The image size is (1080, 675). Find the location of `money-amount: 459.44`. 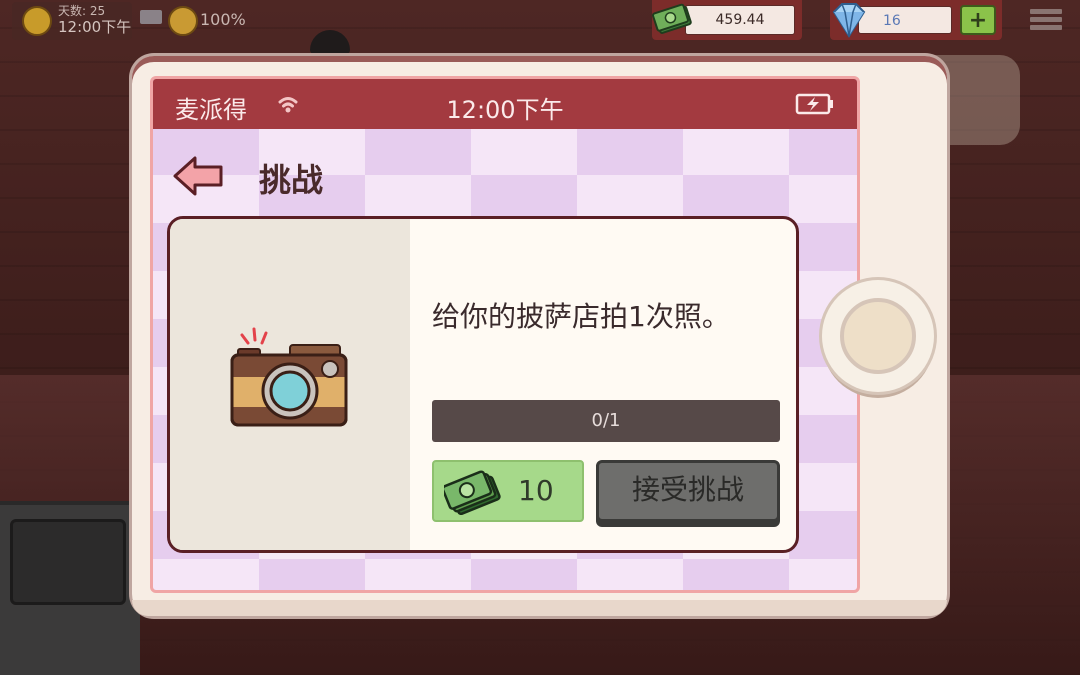

money-amount: 459.44 is located at coordinates (740, 20).